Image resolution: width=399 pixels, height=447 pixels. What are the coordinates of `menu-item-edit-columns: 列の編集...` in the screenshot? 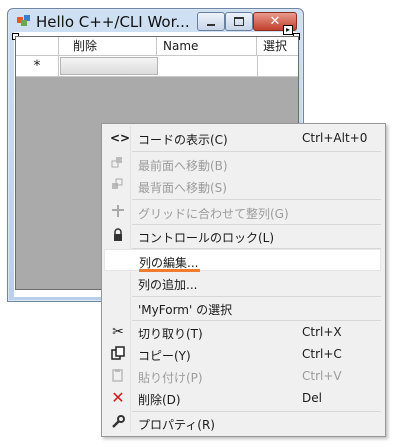 It's located at (242, 260).